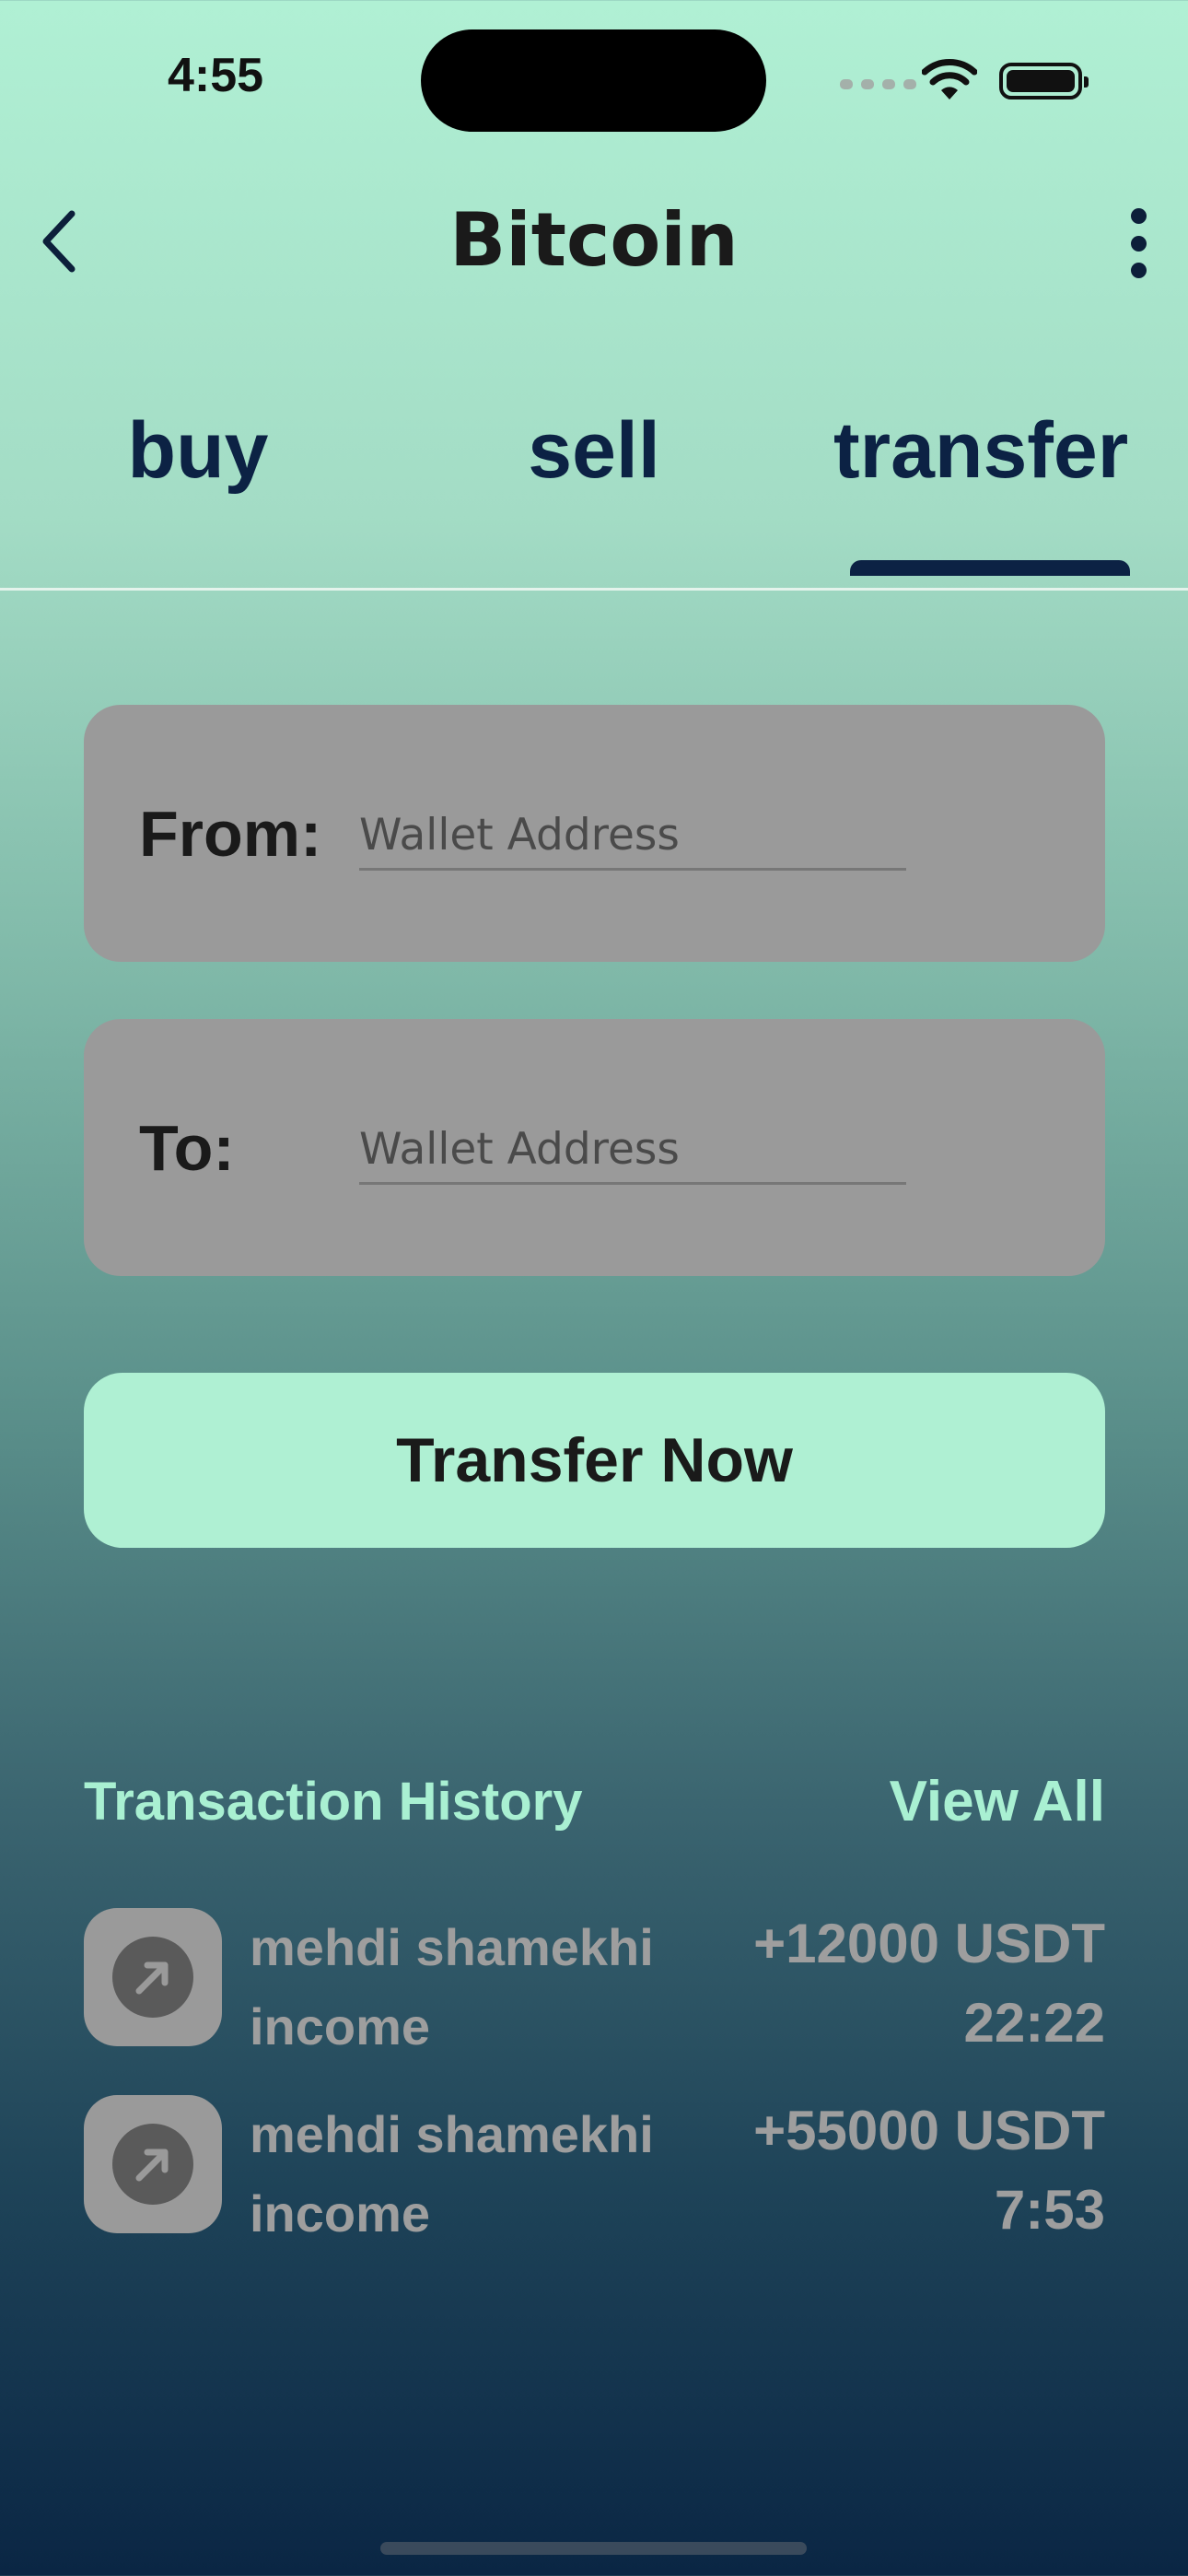 The image size is (1188, 2576). I want to click on transaction-time: 7:53, so click(1049, 2210).